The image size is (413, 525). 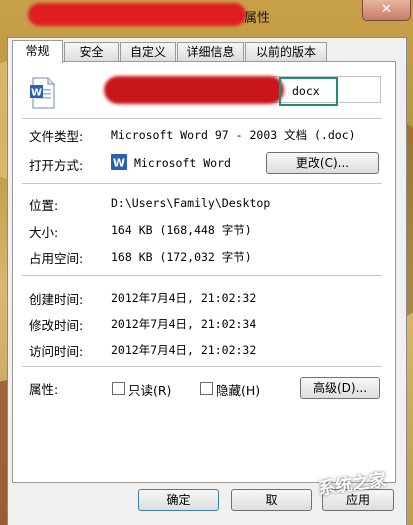 I want to click on tab-label: 安全, so click(x=91, y=52).